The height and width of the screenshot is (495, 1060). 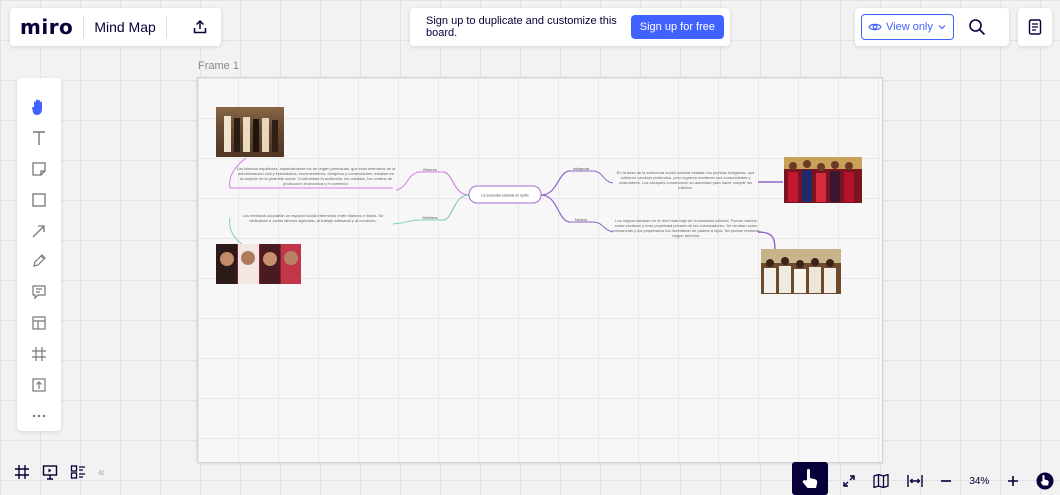 I want to click on branch-underline-negros, so click(x=592, y=227).